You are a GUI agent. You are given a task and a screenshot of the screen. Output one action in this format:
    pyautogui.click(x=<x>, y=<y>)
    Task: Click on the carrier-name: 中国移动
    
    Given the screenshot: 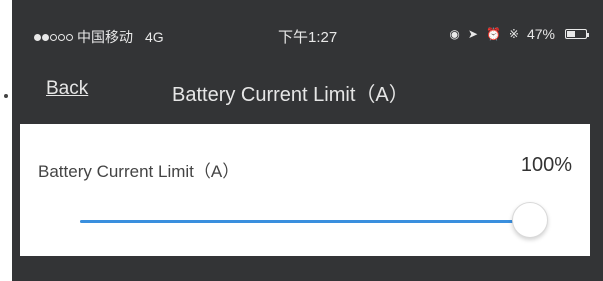 What is the action you would take?
    pyautogui.click(x=105, y=37)
    